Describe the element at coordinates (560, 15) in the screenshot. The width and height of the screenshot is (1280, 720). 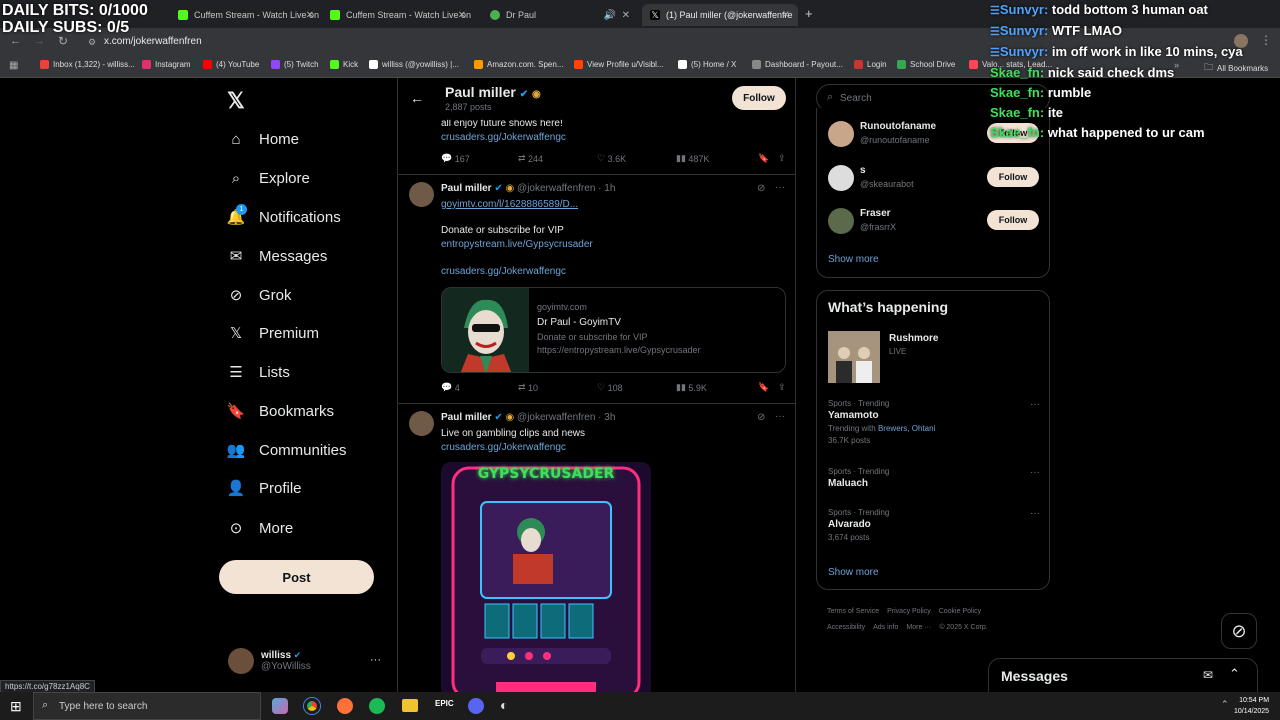
I see `browser-tab: Dr Paul 🔊 ✕` at that location.